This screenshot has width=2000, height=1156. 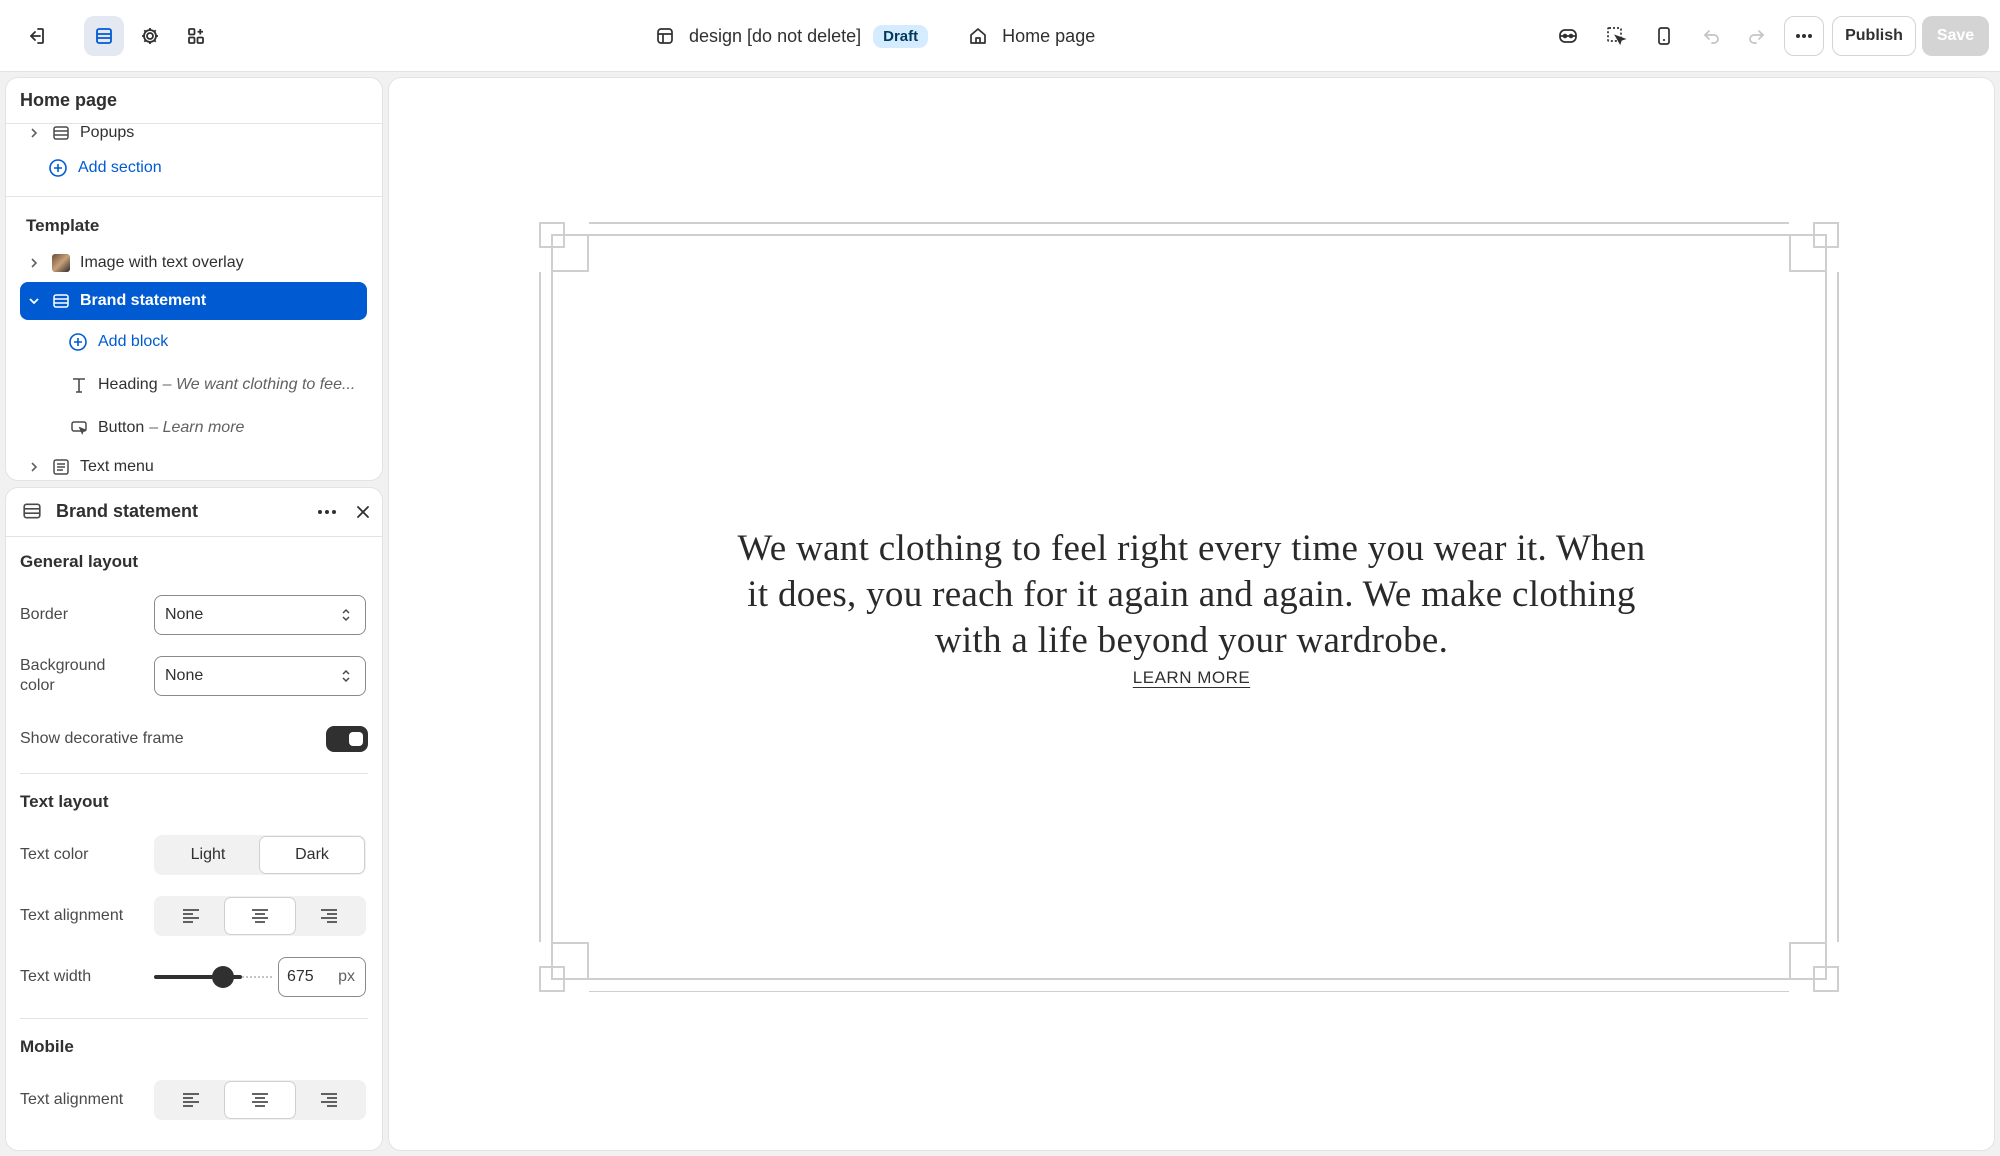 What do you see at coordinates (72, 915) in the screenshot?
I see `text-alignment-label: Text alignment` at bounding box center [72, 915].